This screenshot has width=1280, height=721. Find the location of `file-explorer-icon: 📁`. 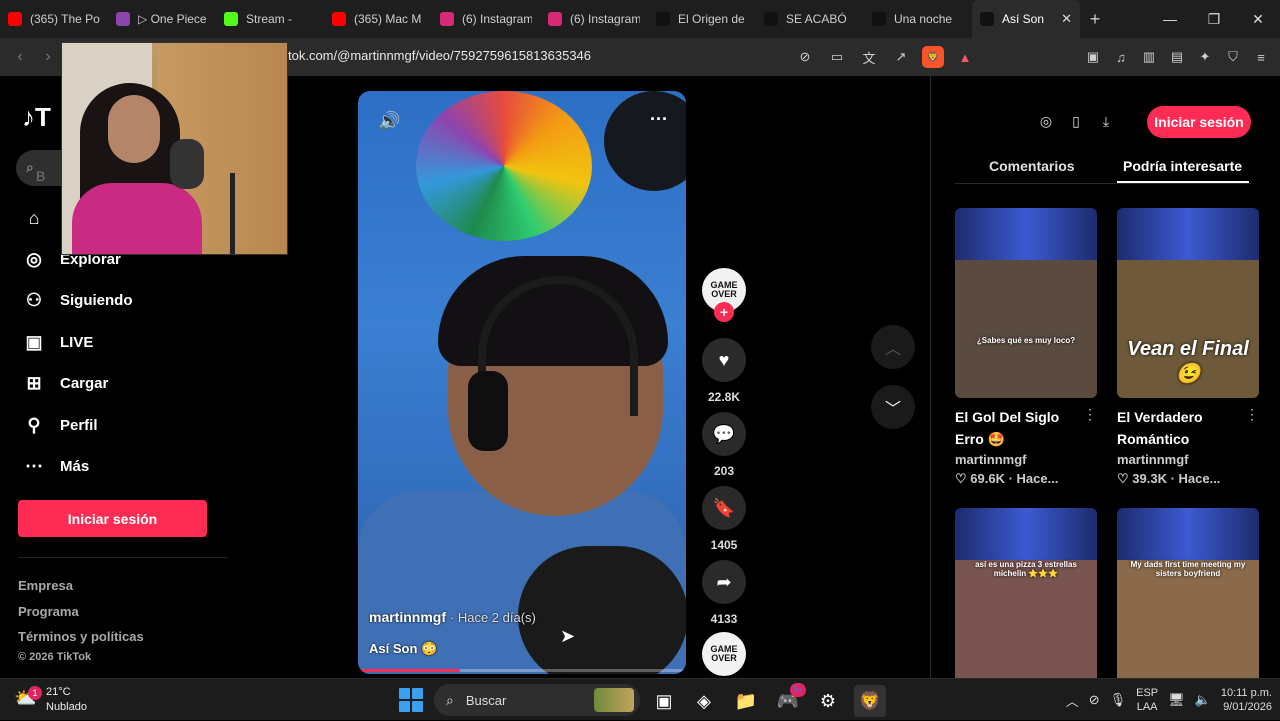

file-explorer-icon: 📁 is located at coordinates (746, 701).